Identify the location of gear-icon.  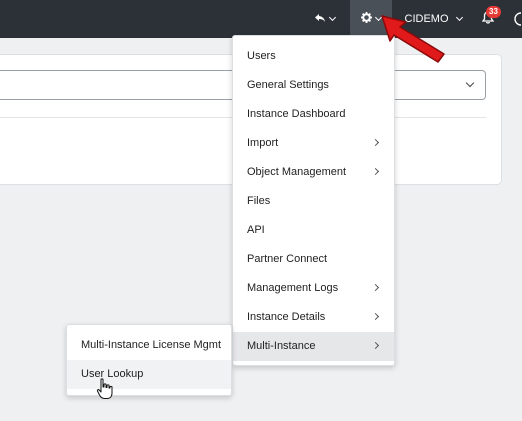
(366, 19).